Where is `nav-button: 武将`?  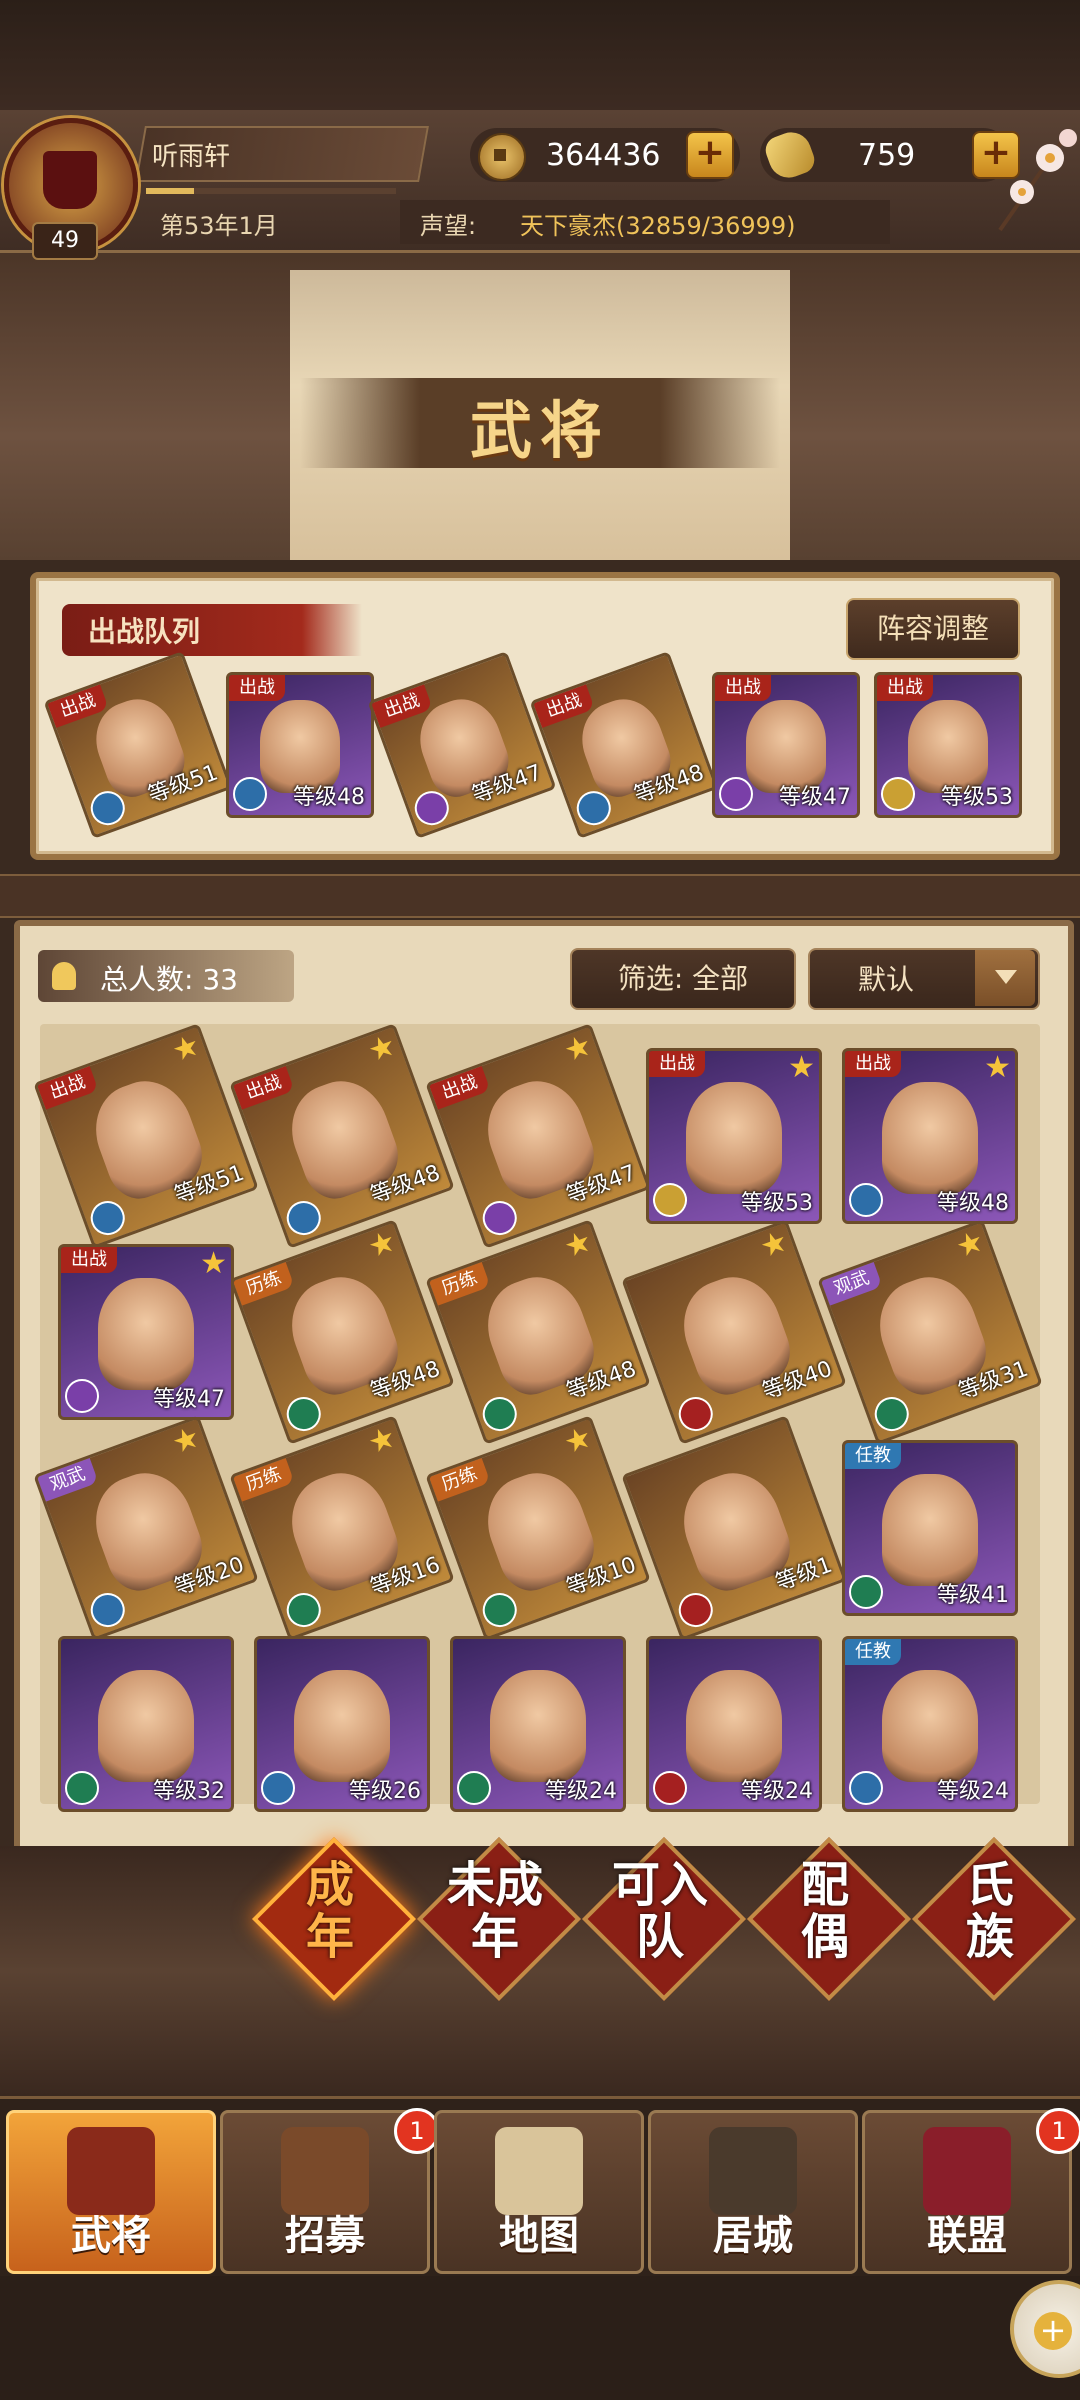 nav-button: 武将 is located at coordinates (111, 2192).